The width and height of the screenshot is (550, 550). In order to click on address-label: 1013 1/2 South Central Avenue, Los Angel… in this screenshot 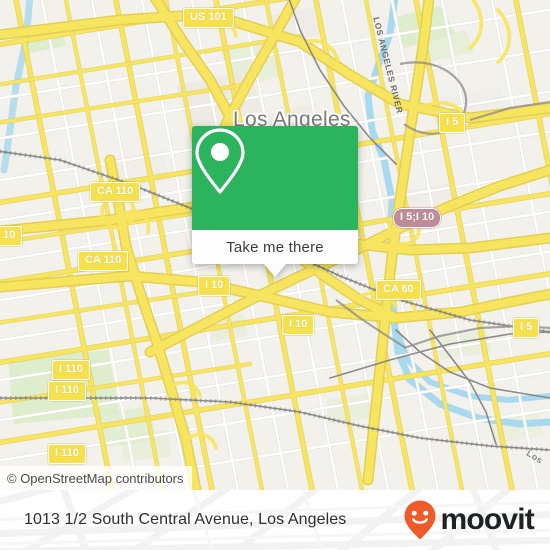, I will do `click(185, 519)`.